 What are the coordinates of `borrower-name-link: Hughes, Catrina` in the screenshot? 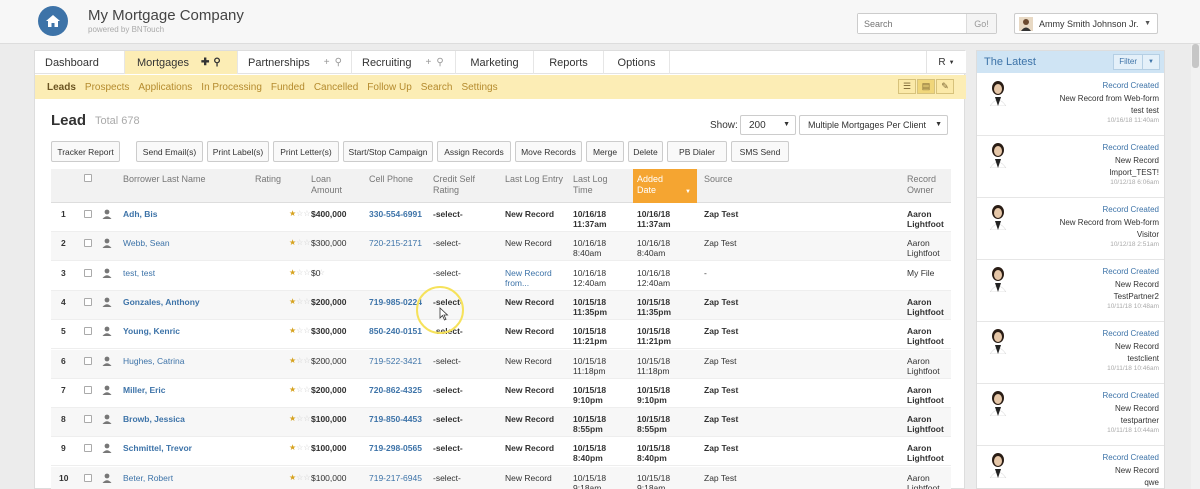 It's located at (153, 361).